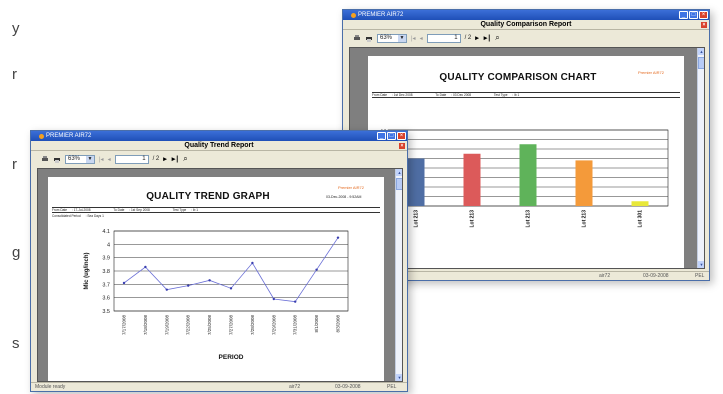 This screenshot has height=394, width=723. What do you see at coordinates (106, 312) in the screenshot?
I see `y-tick-label: 3.5` at bounding box center [106, 312].